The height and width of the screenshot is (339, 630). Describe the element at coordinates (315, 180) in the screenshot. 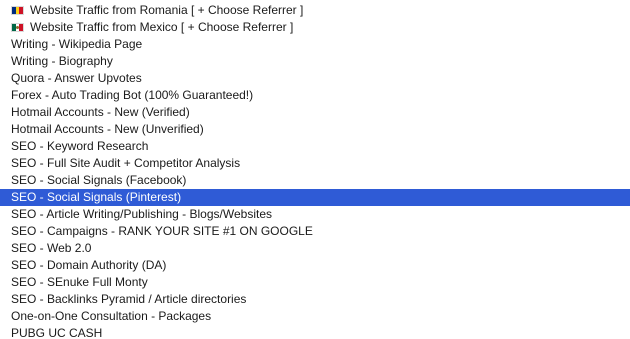

I see `option-item: SEO - Social Signals (Facebook)` at that location.